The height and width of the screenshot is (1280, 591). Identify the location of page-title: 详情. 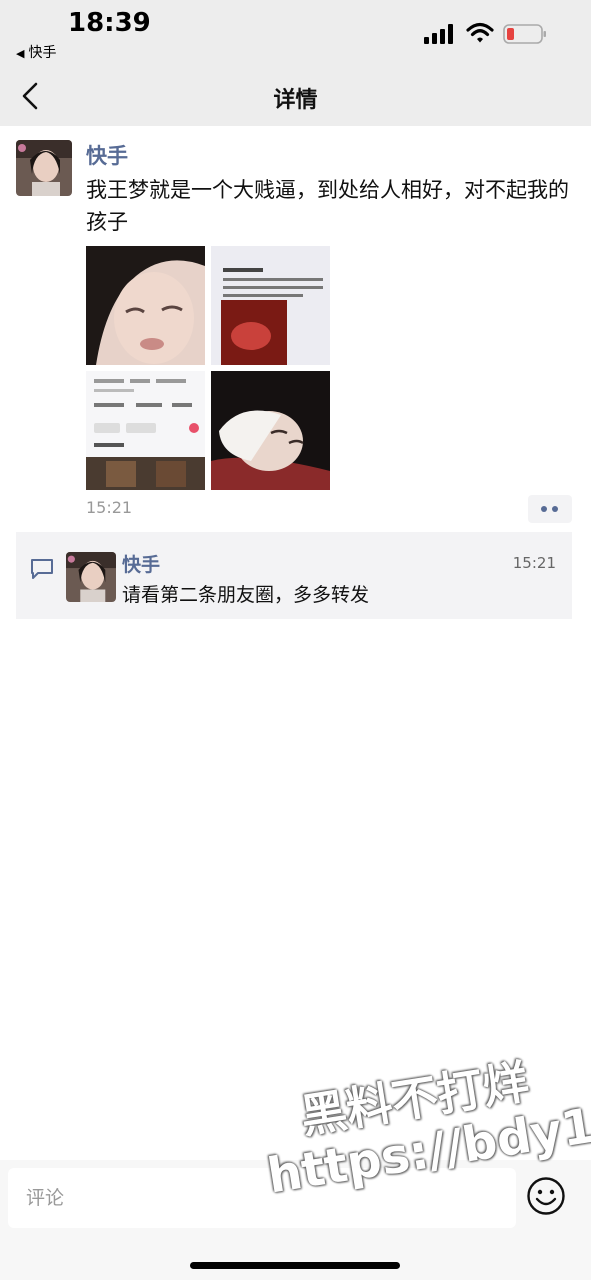
(295, 100).